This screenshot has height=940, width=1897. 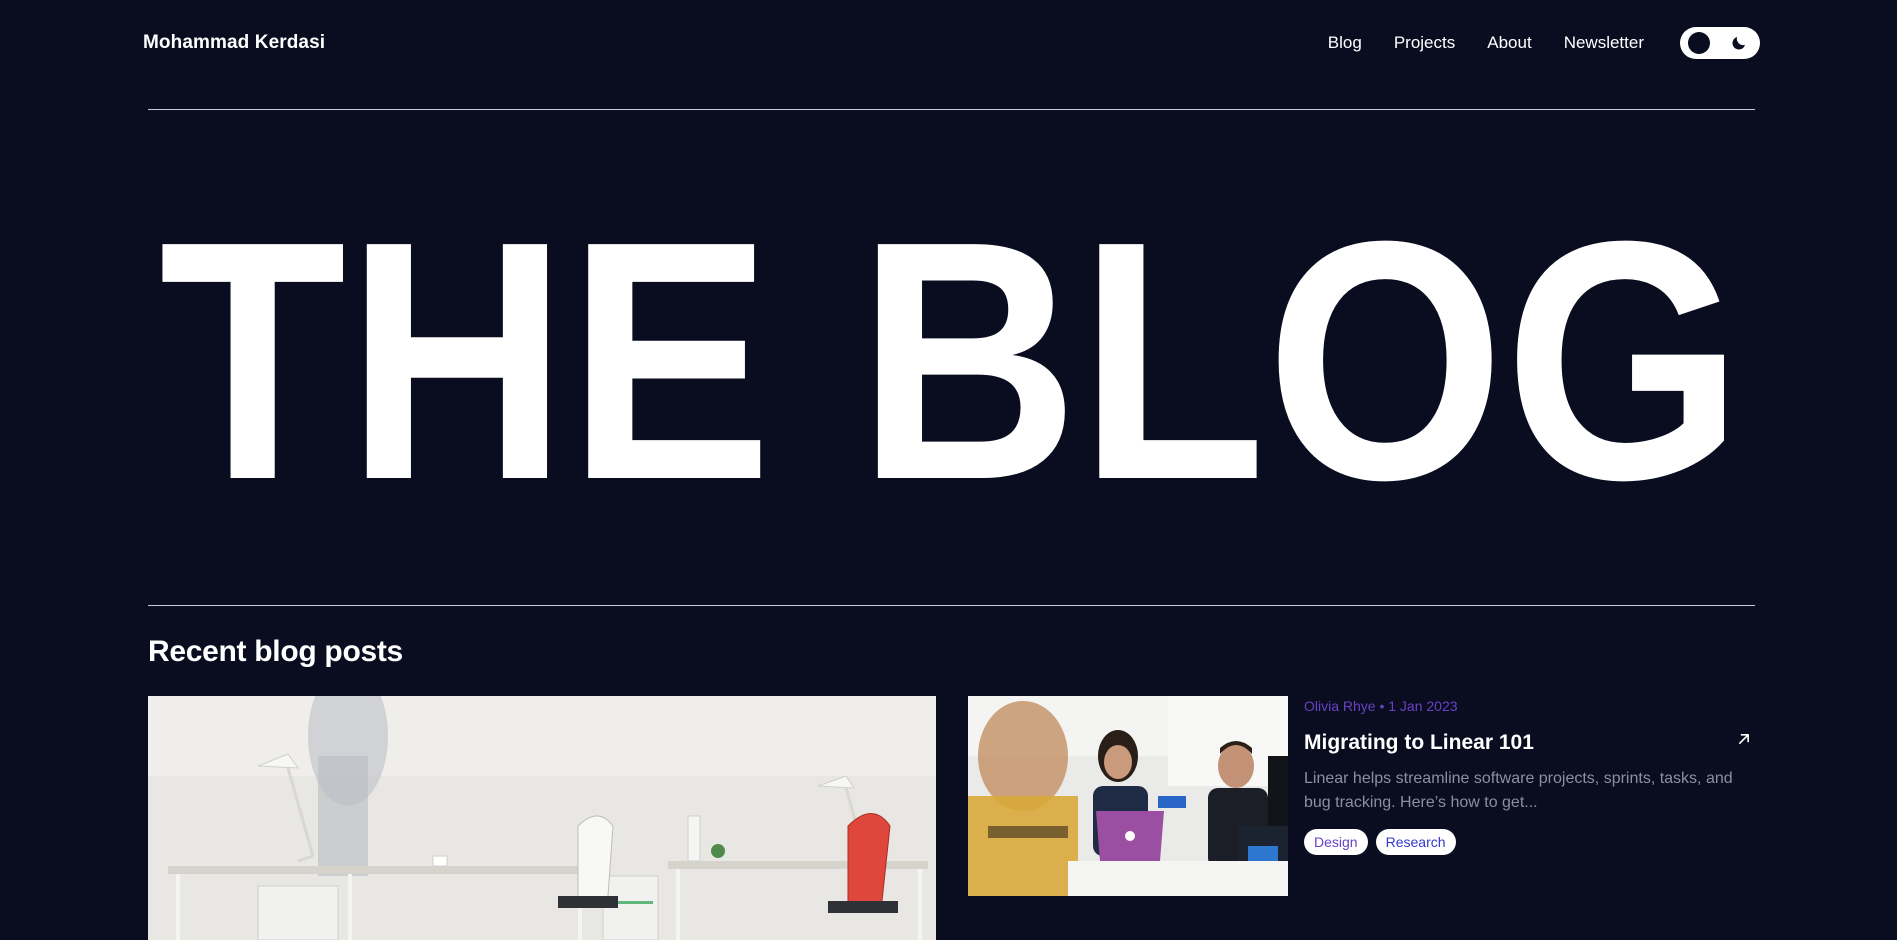 What do you see at coordinates (1699, 43) in the screenshot?
I see `toggle-knob-icon` at bounding box center [1699, 43].